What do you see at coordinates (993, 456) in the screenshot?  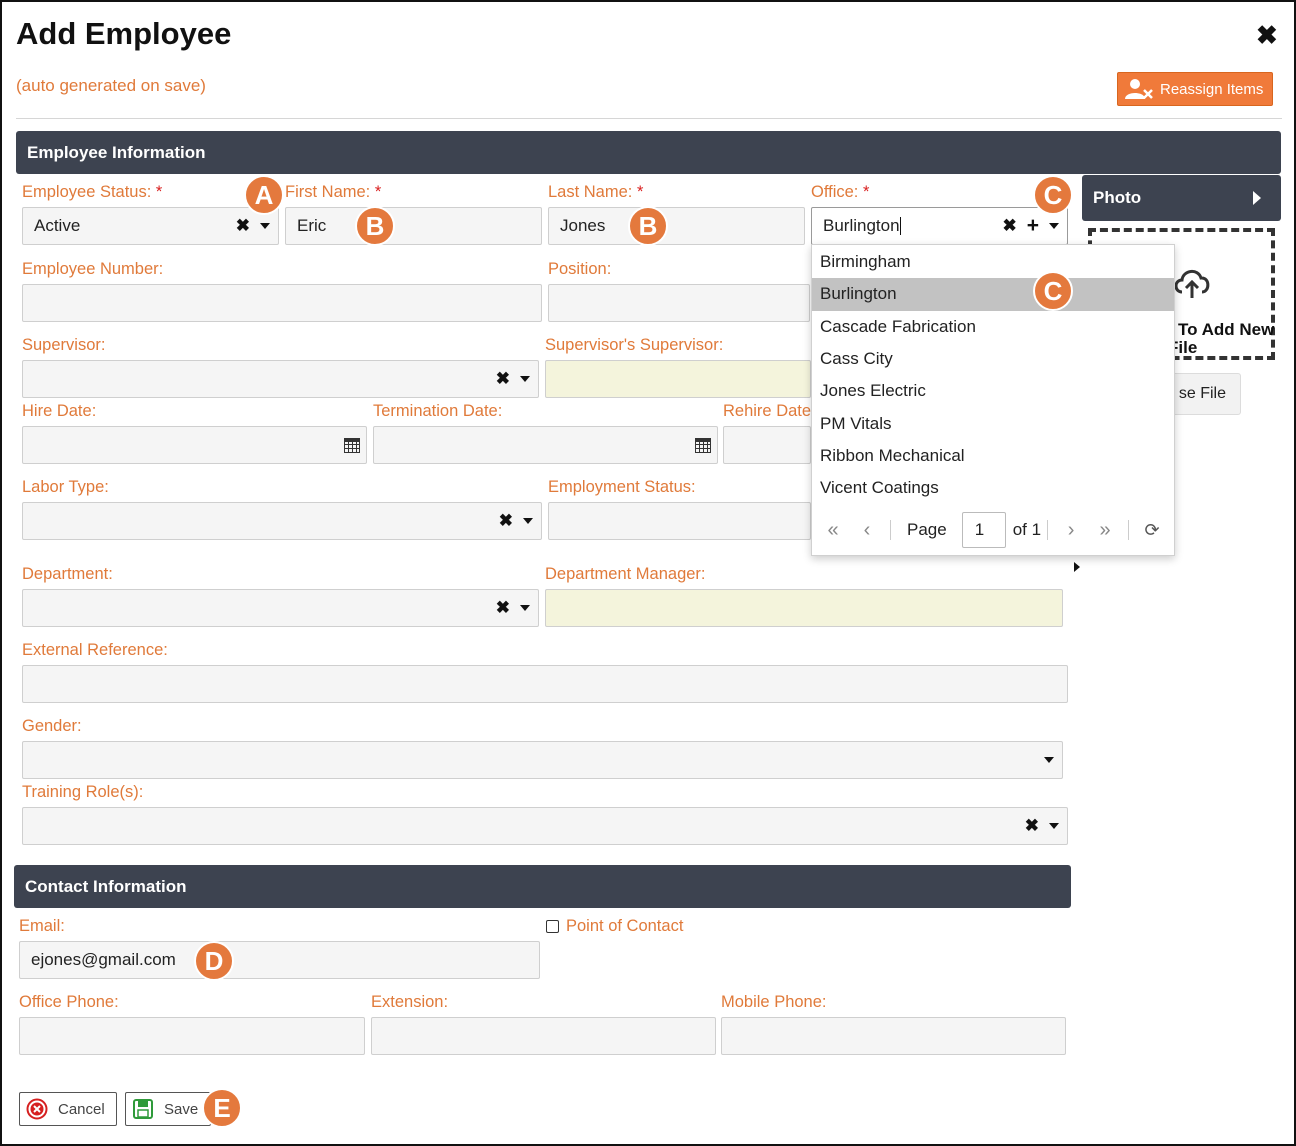 I see `office-option: Ribbon Mechanical` at bounding box center [993, 456].